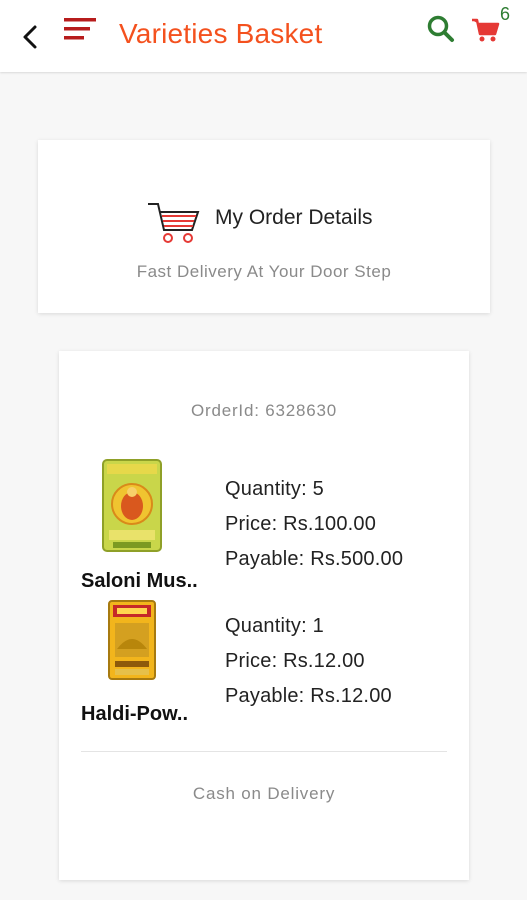 The height and width of the screenshot is (900, 527). Describe the element at coordinates (314, 559) in the screenshot. I see `item-payable: Payable: Rs.500.00` at that location.